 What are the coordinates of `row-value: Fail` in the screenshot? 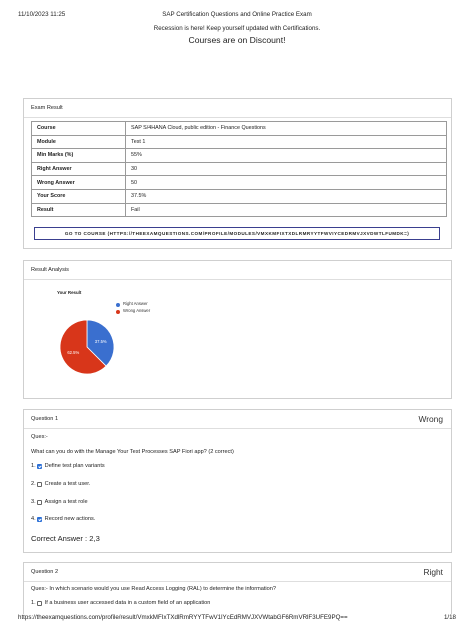 It's located at (286, 210).